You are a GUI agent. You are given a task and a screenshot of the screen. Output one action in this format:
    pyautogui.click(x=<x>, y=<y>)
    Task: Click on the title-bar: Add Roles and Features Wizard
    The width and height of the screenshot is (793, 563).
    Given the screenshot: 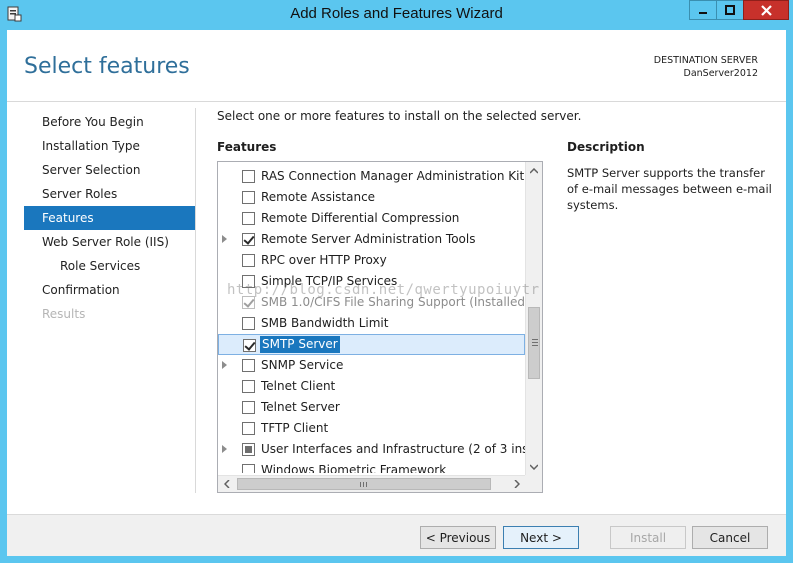 What is the action you would take?
    pyautogui.click(x=396, y=15)
    